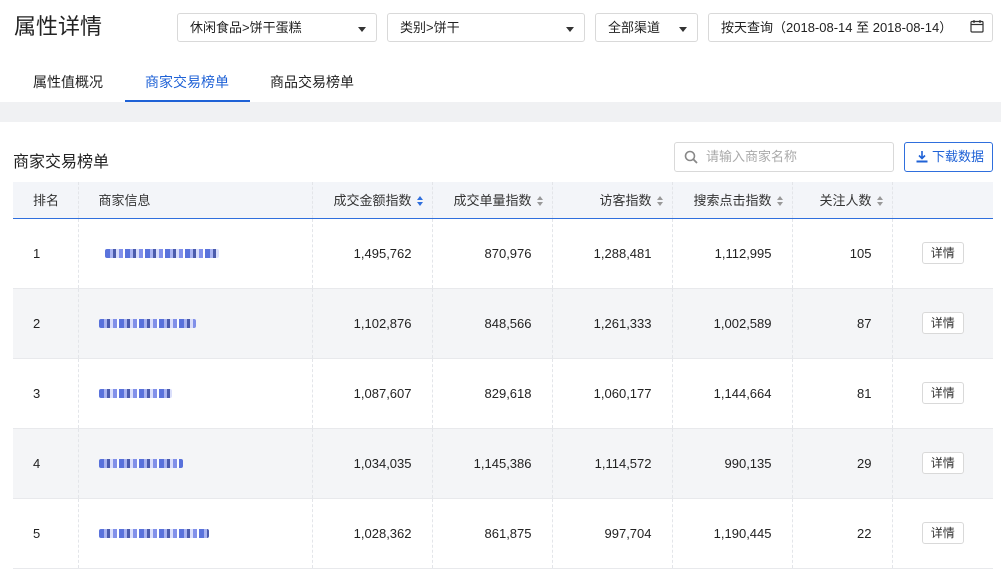 The width and height of the screenshot is (1001, 573). What do you see at coordinates (58, 26) in the screenshot?
I see `page-title: 属性详情` at bounding box center [58, 26].